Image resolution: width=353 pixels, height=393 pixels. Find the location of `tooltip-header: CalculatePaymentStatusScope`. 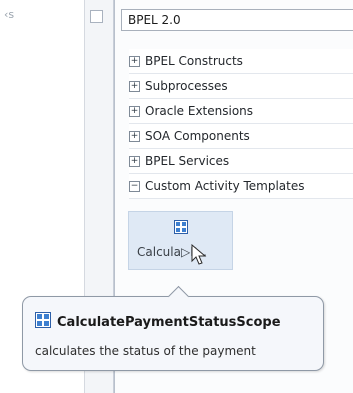

tooltip-header: CalculatePaymentStatusScope is located at coordinates (158, 322).